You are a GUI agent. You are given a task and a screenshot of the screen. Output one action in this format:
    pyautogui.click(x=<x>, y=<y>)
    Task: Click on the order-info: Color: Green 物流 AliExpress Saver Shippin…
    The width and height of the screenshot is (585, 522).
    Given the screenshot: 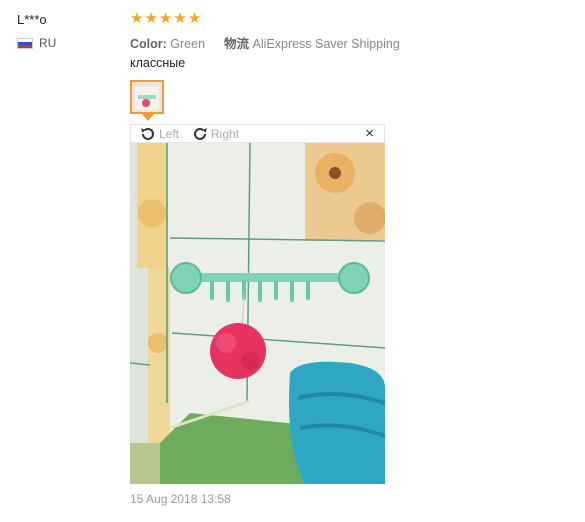 What is the action you would take?
    pyautogui.click(x=265, y=42)
    